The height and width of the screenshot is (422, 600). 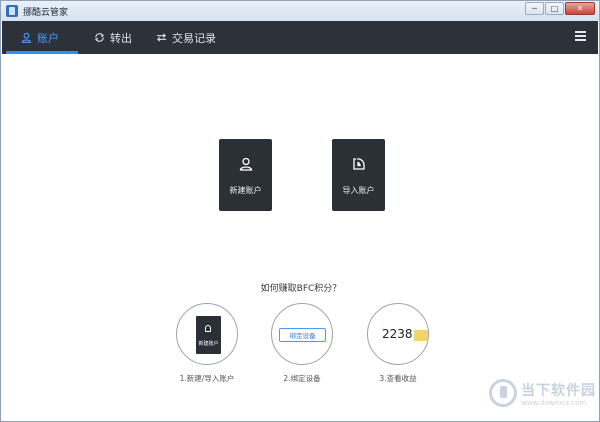 I want to click on step-bind-device-illustration: 绑定设备, so click(x=302, y=334).